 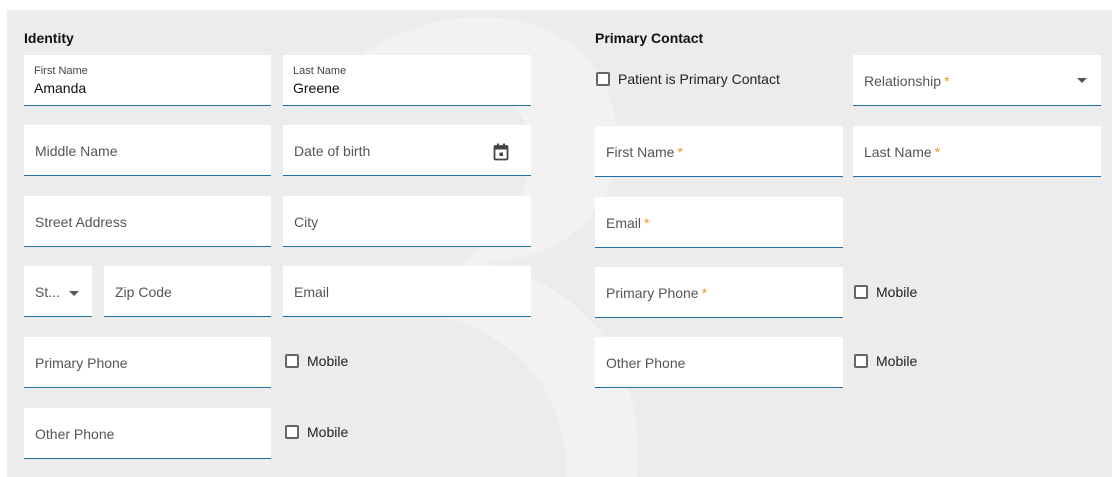 What do you see at coordinates (719, 222) in the screenshot?
I see `contact-email-field: Email *` at bounding box center [719, 222].